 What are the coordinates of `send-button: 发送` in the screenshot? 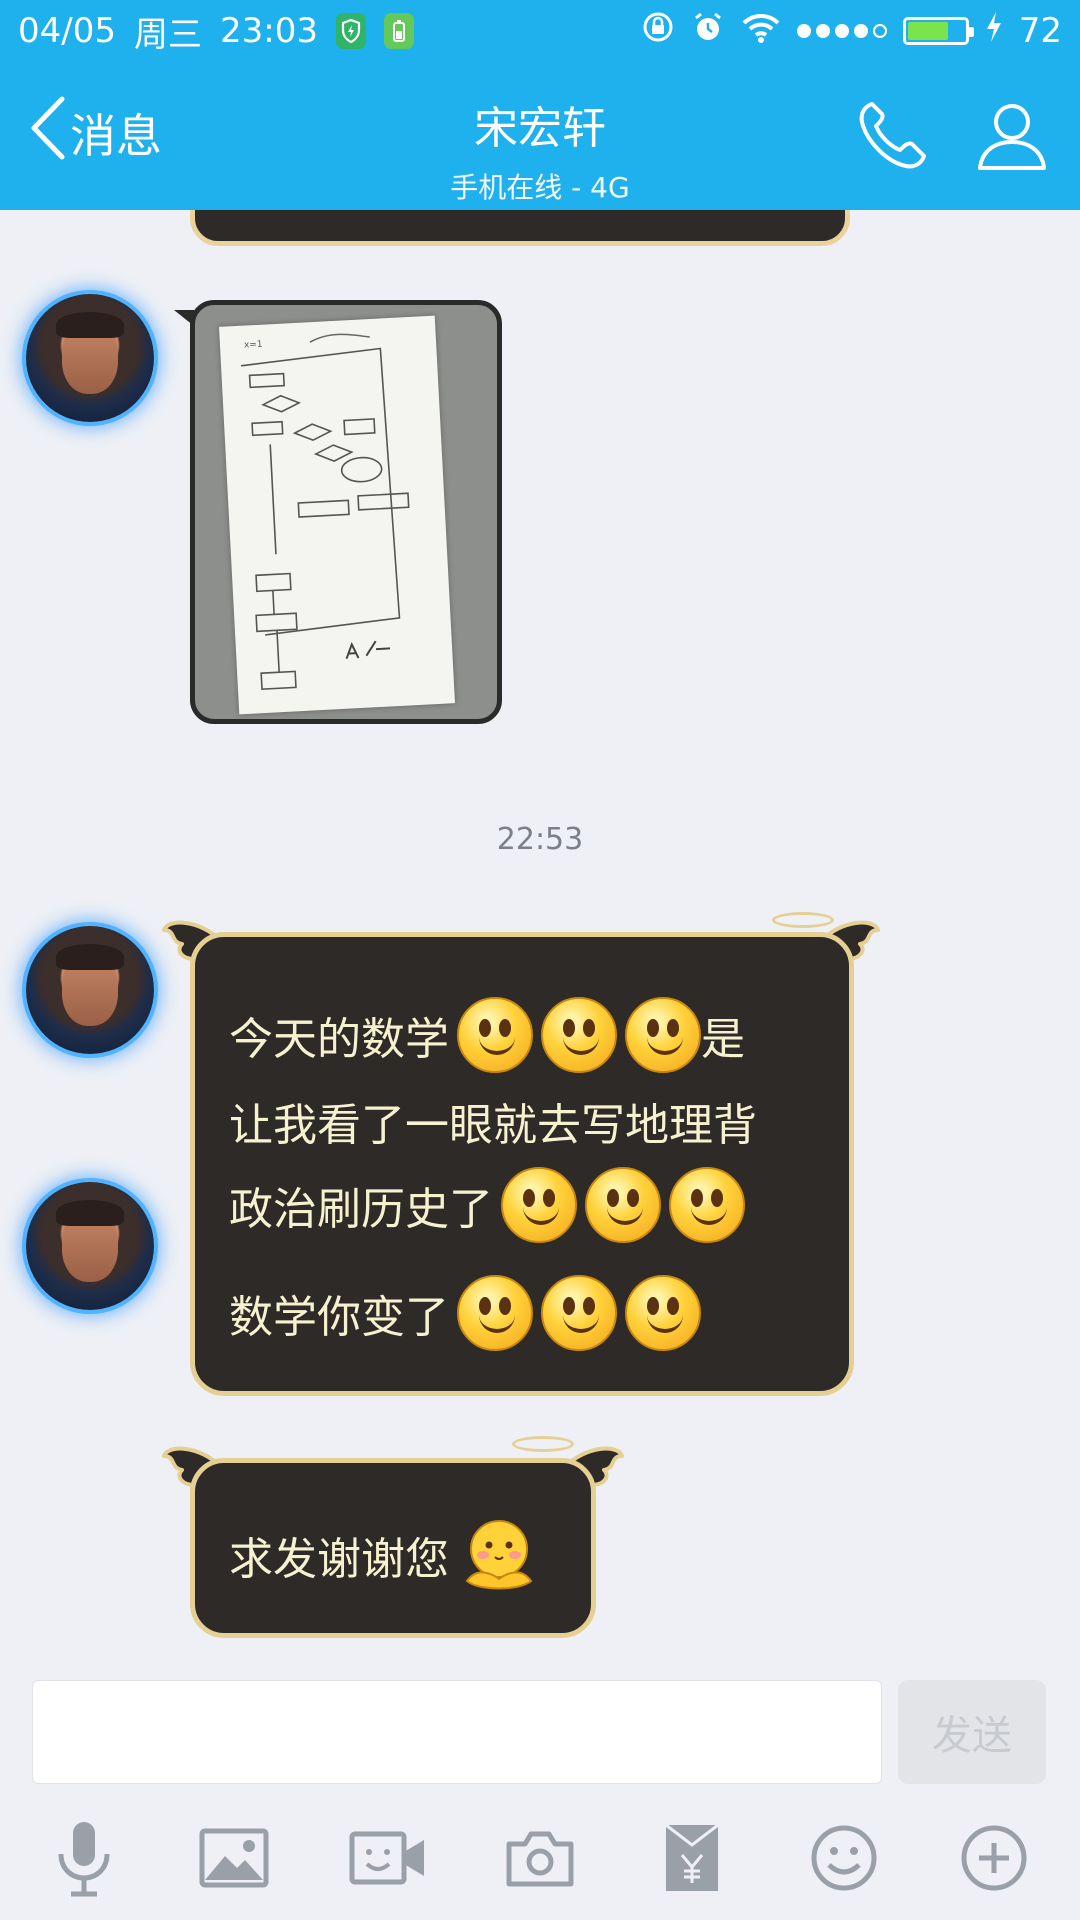 It's located at (972, 1732).